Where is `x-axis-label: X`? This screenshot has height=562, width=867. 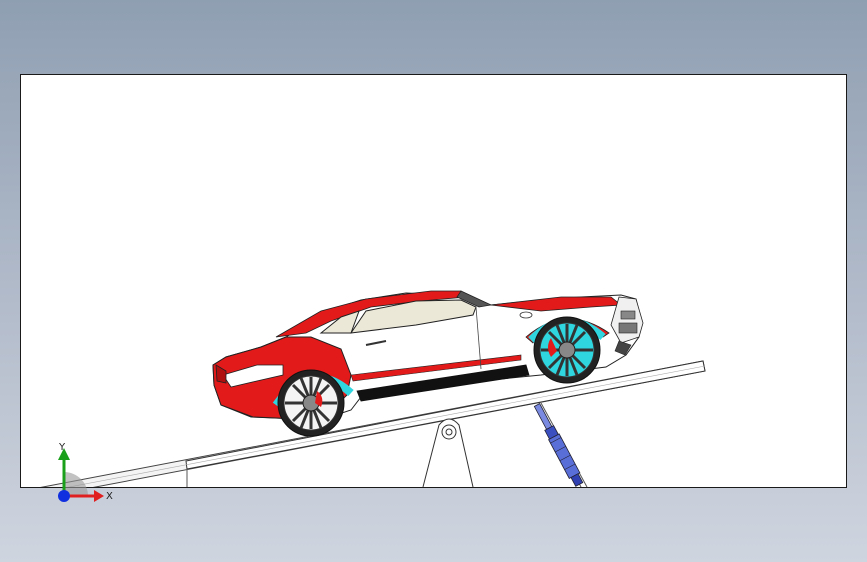
x-axis-label: X is located at coordinates (109, 496).